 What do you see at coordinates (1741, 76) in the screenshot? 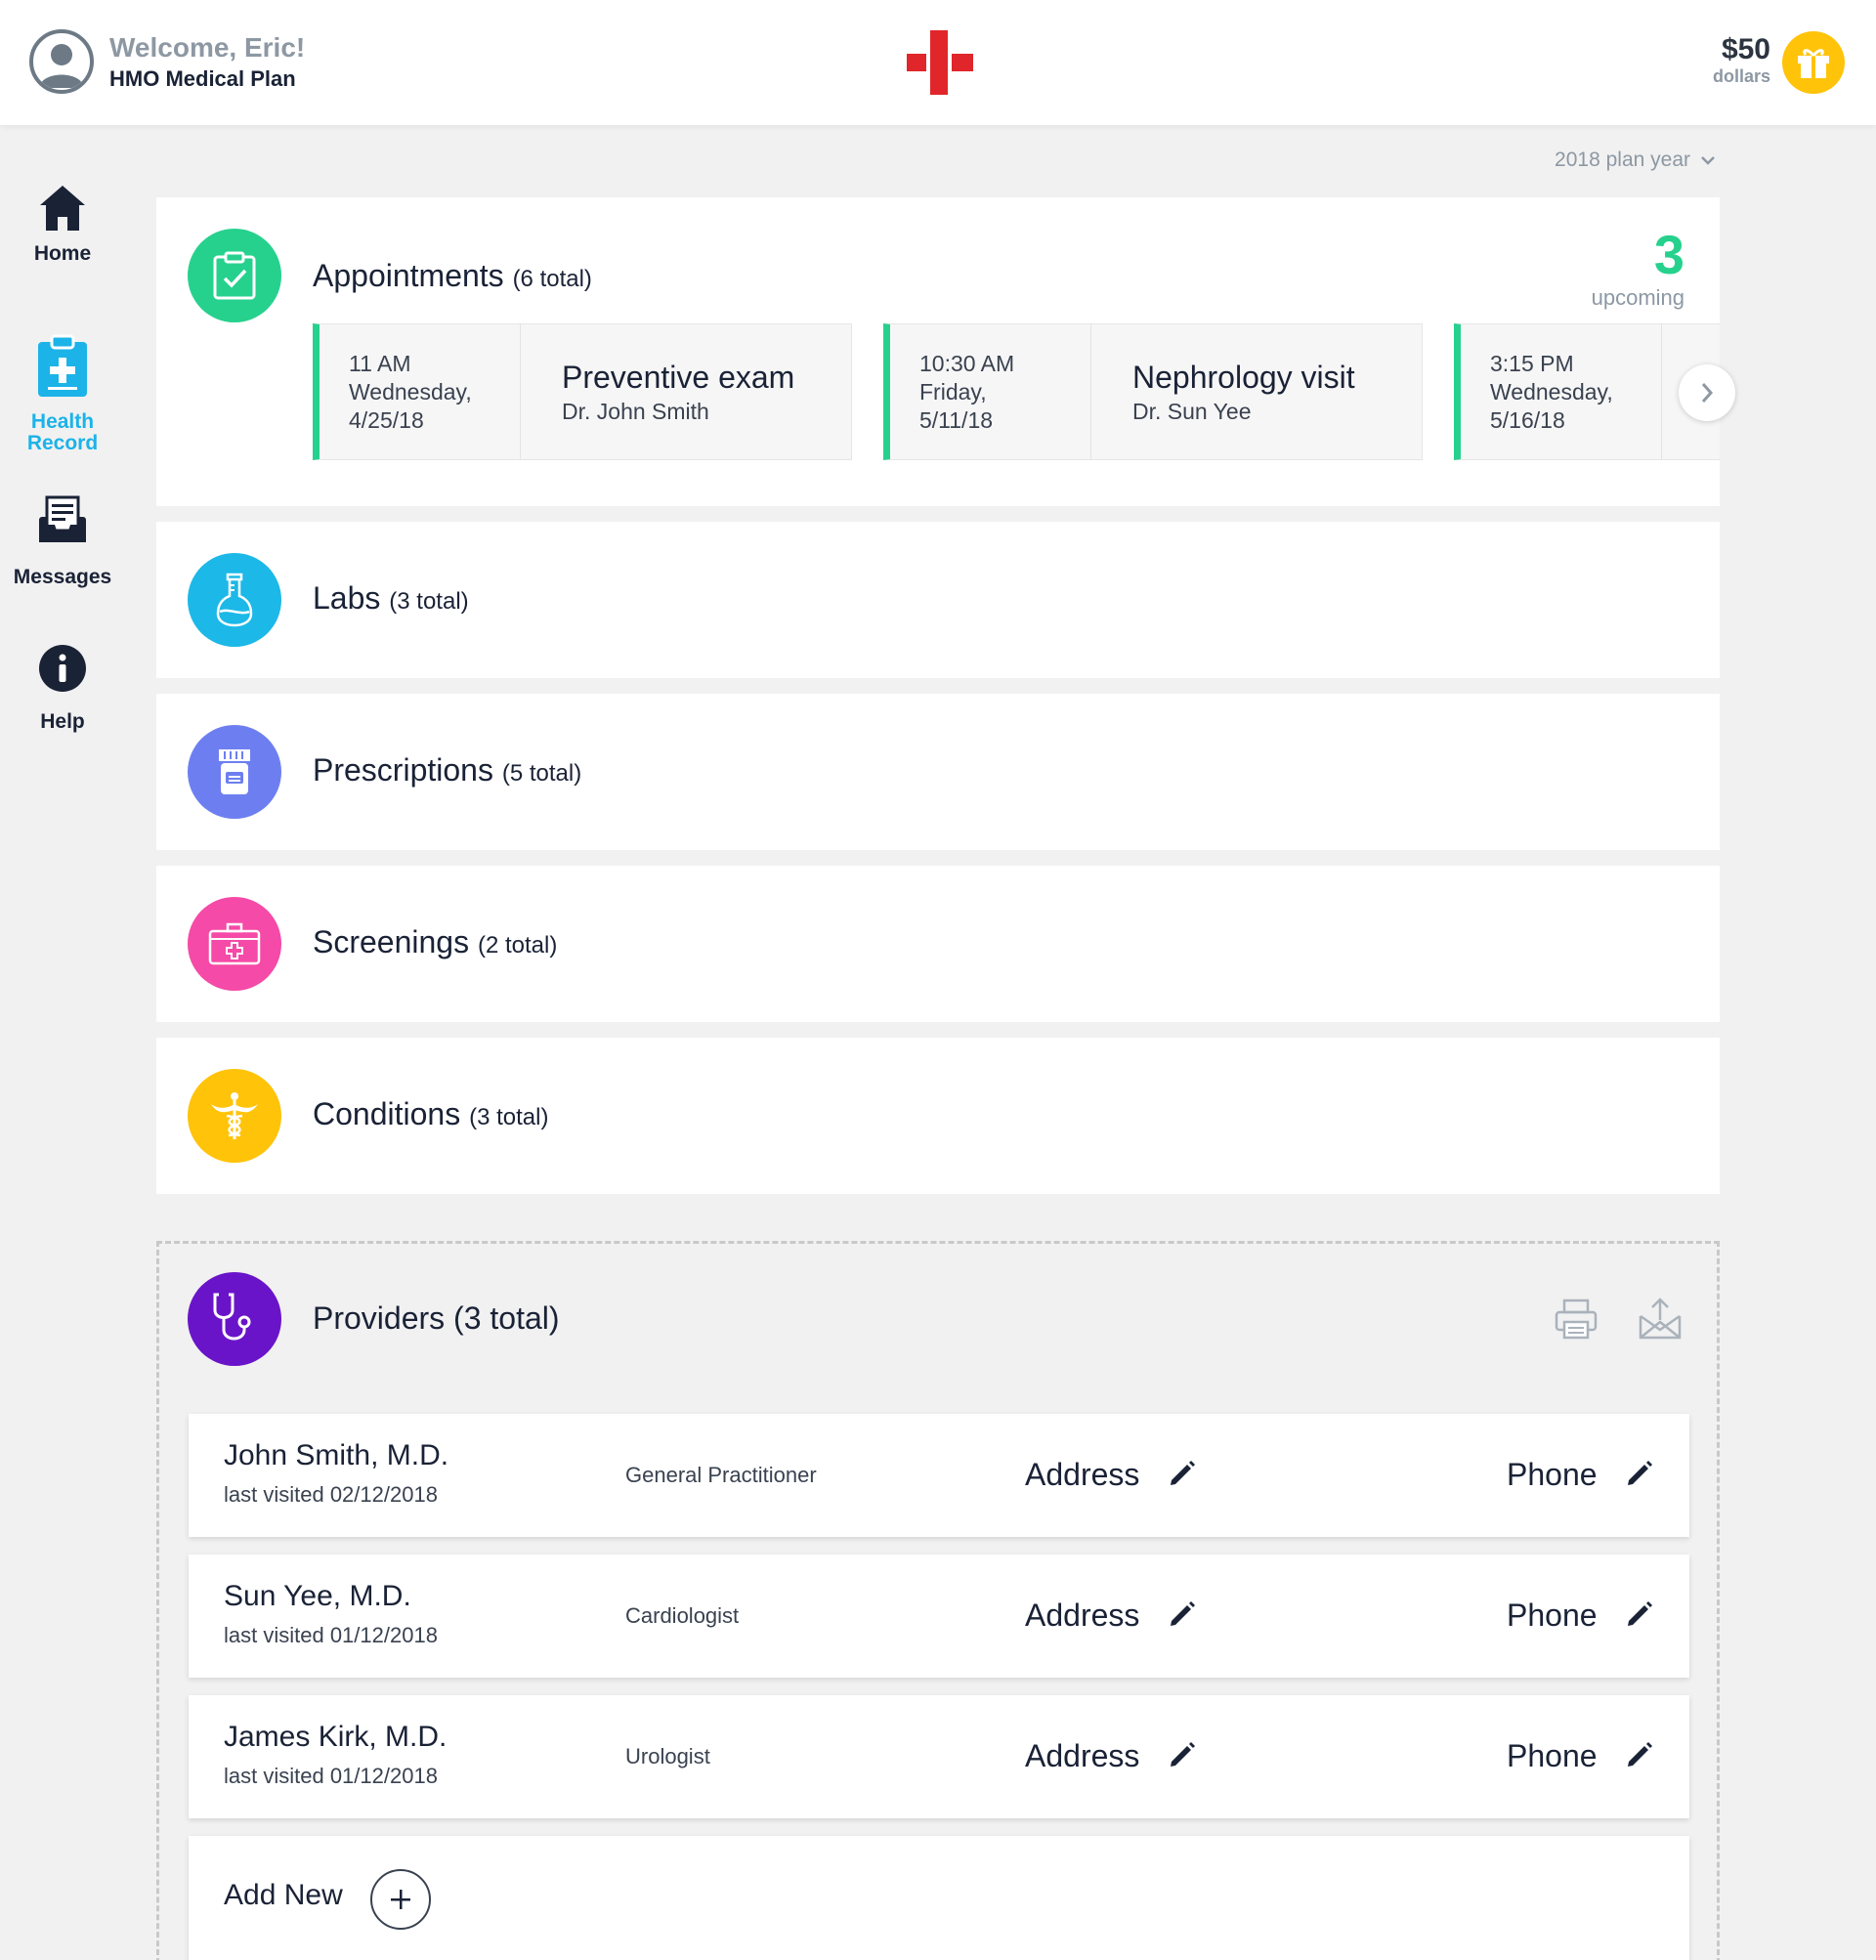
I see `credits-unit: dollars` at bounding box center [1741, 76].